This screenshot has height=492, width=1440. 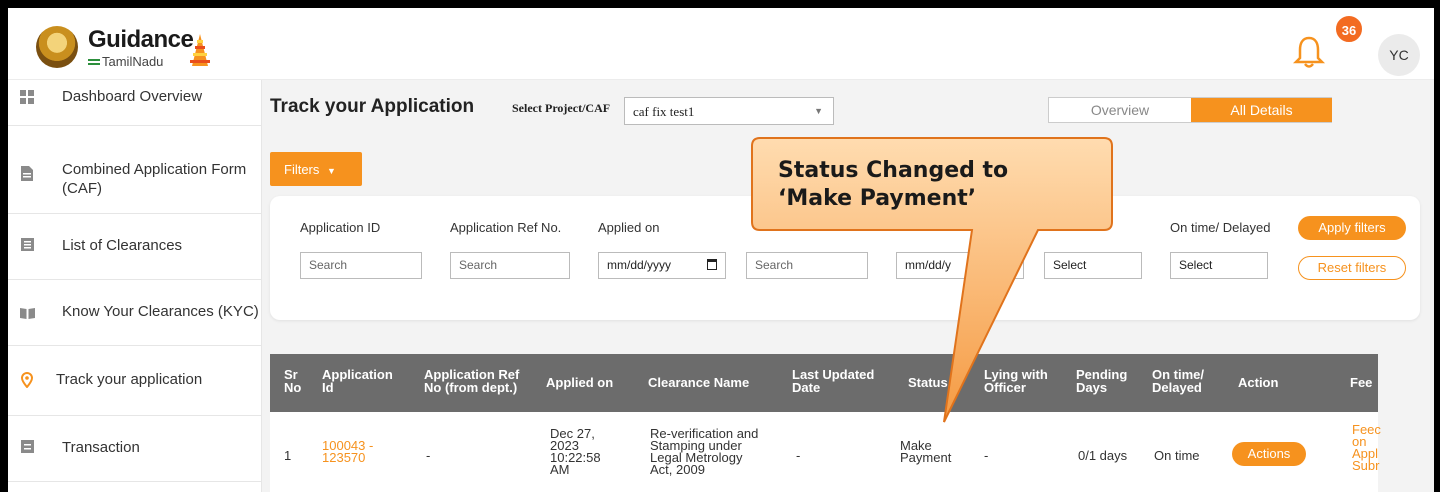 I want to click on transaction-icon, so click(x=27, y=448).